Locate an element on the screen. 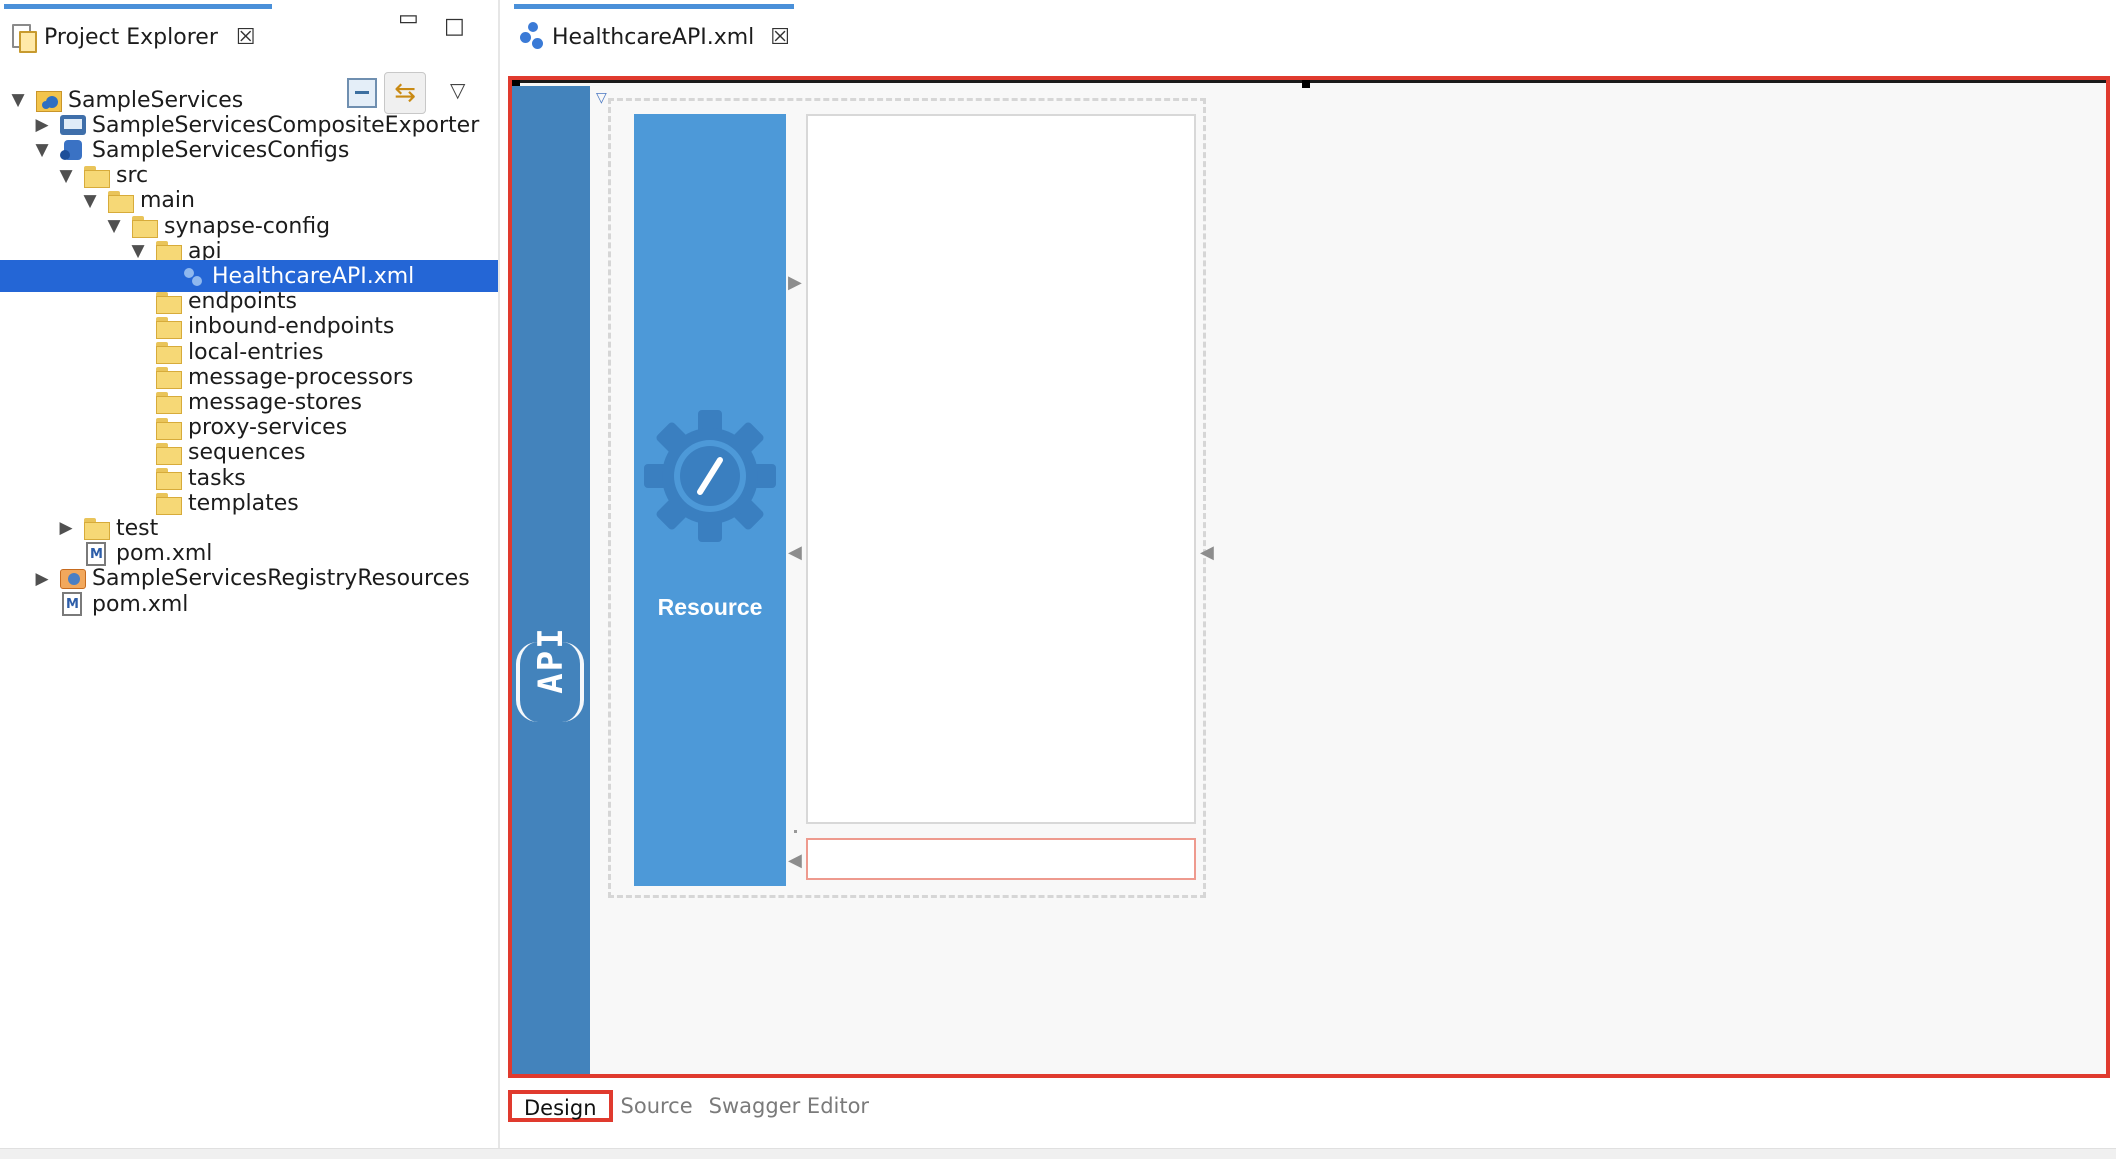 This screenshot has height=1159, width=2116. view-menu-icon: ▽ is located at coordinates (457, 90).